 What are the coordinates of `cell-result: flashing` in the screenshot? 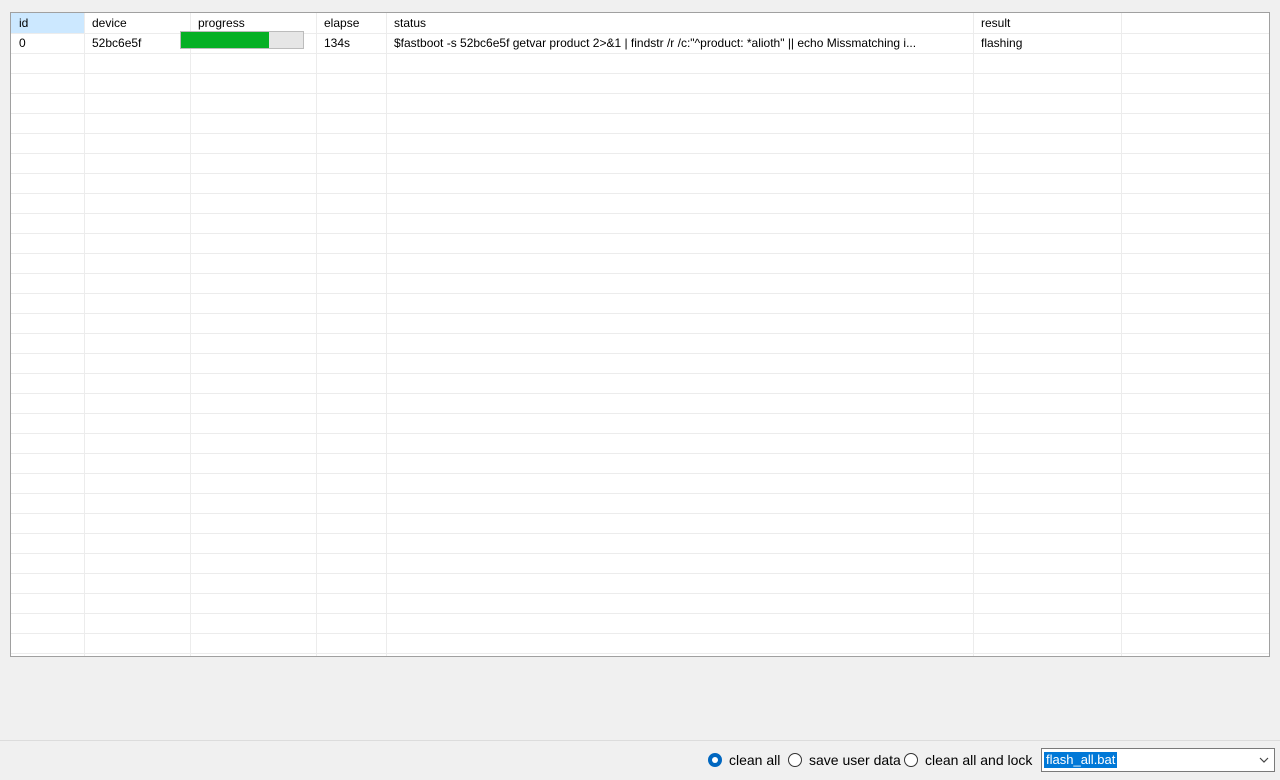 It's located at (1047, 43).